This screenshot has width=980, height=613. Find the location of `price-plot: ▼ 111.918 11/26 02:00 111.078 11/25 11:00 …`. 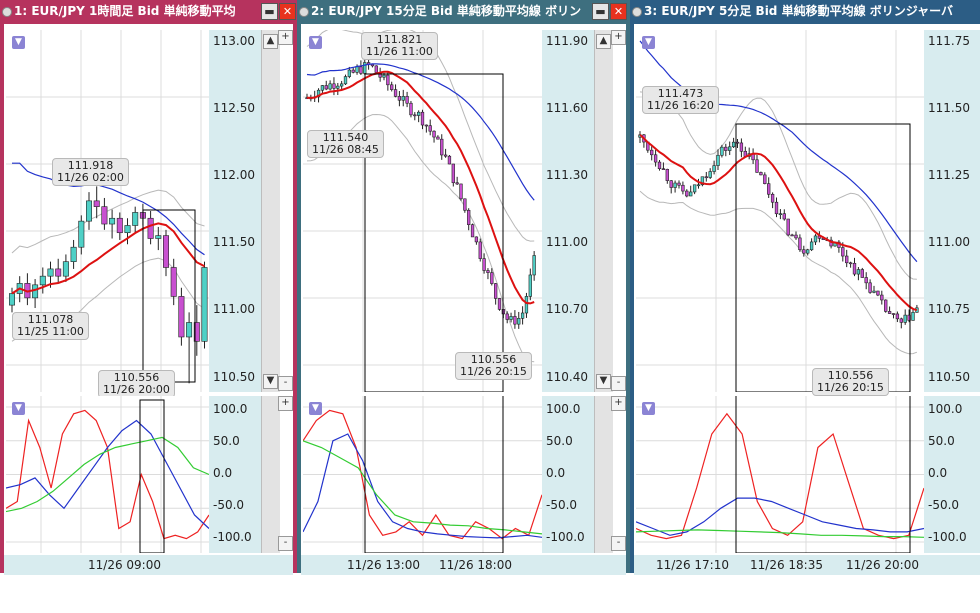

price-plot: ▼ 111.918 11/26 02:00 111.078 11/25 11:00 … is located at coordinates (107, 214).